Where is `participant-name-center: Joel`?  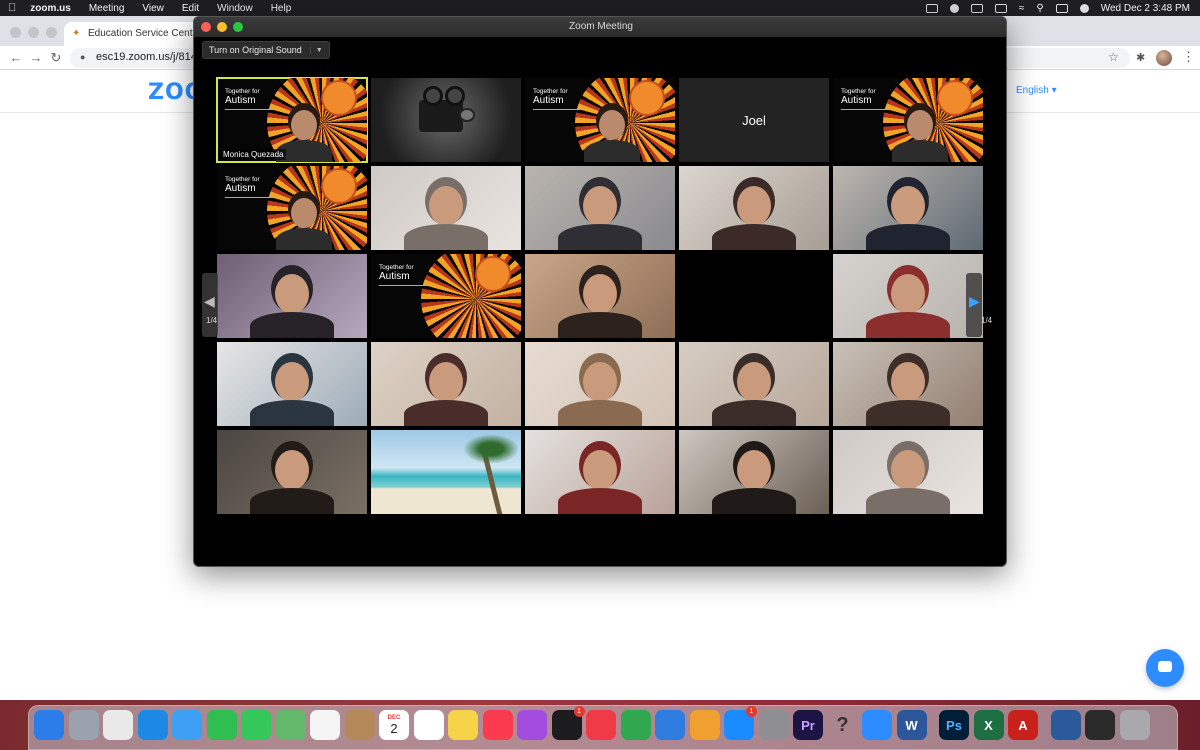 participant-name-center: Joel is located at coordinates (754, 120).